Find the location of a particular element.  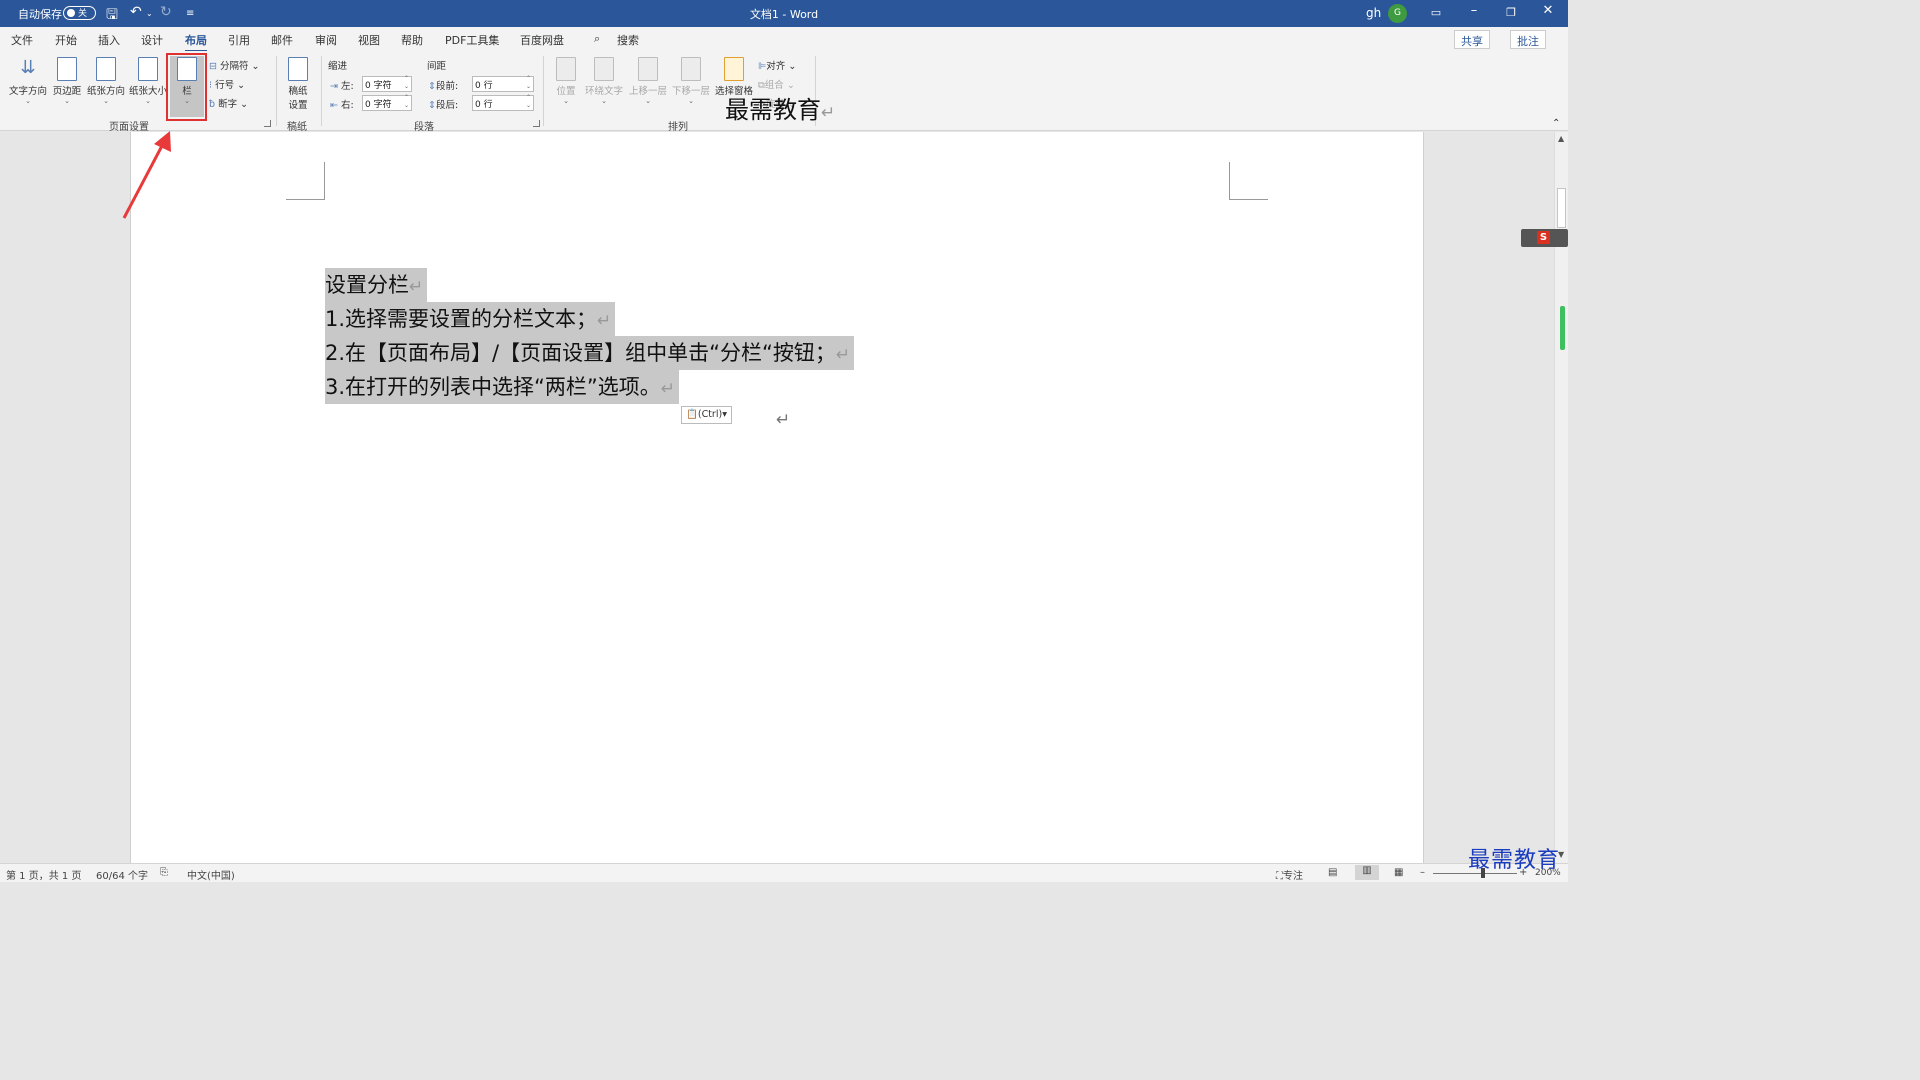

manuscript-setting-button: 稿纸 设置 is located at coordinates (298, 84).